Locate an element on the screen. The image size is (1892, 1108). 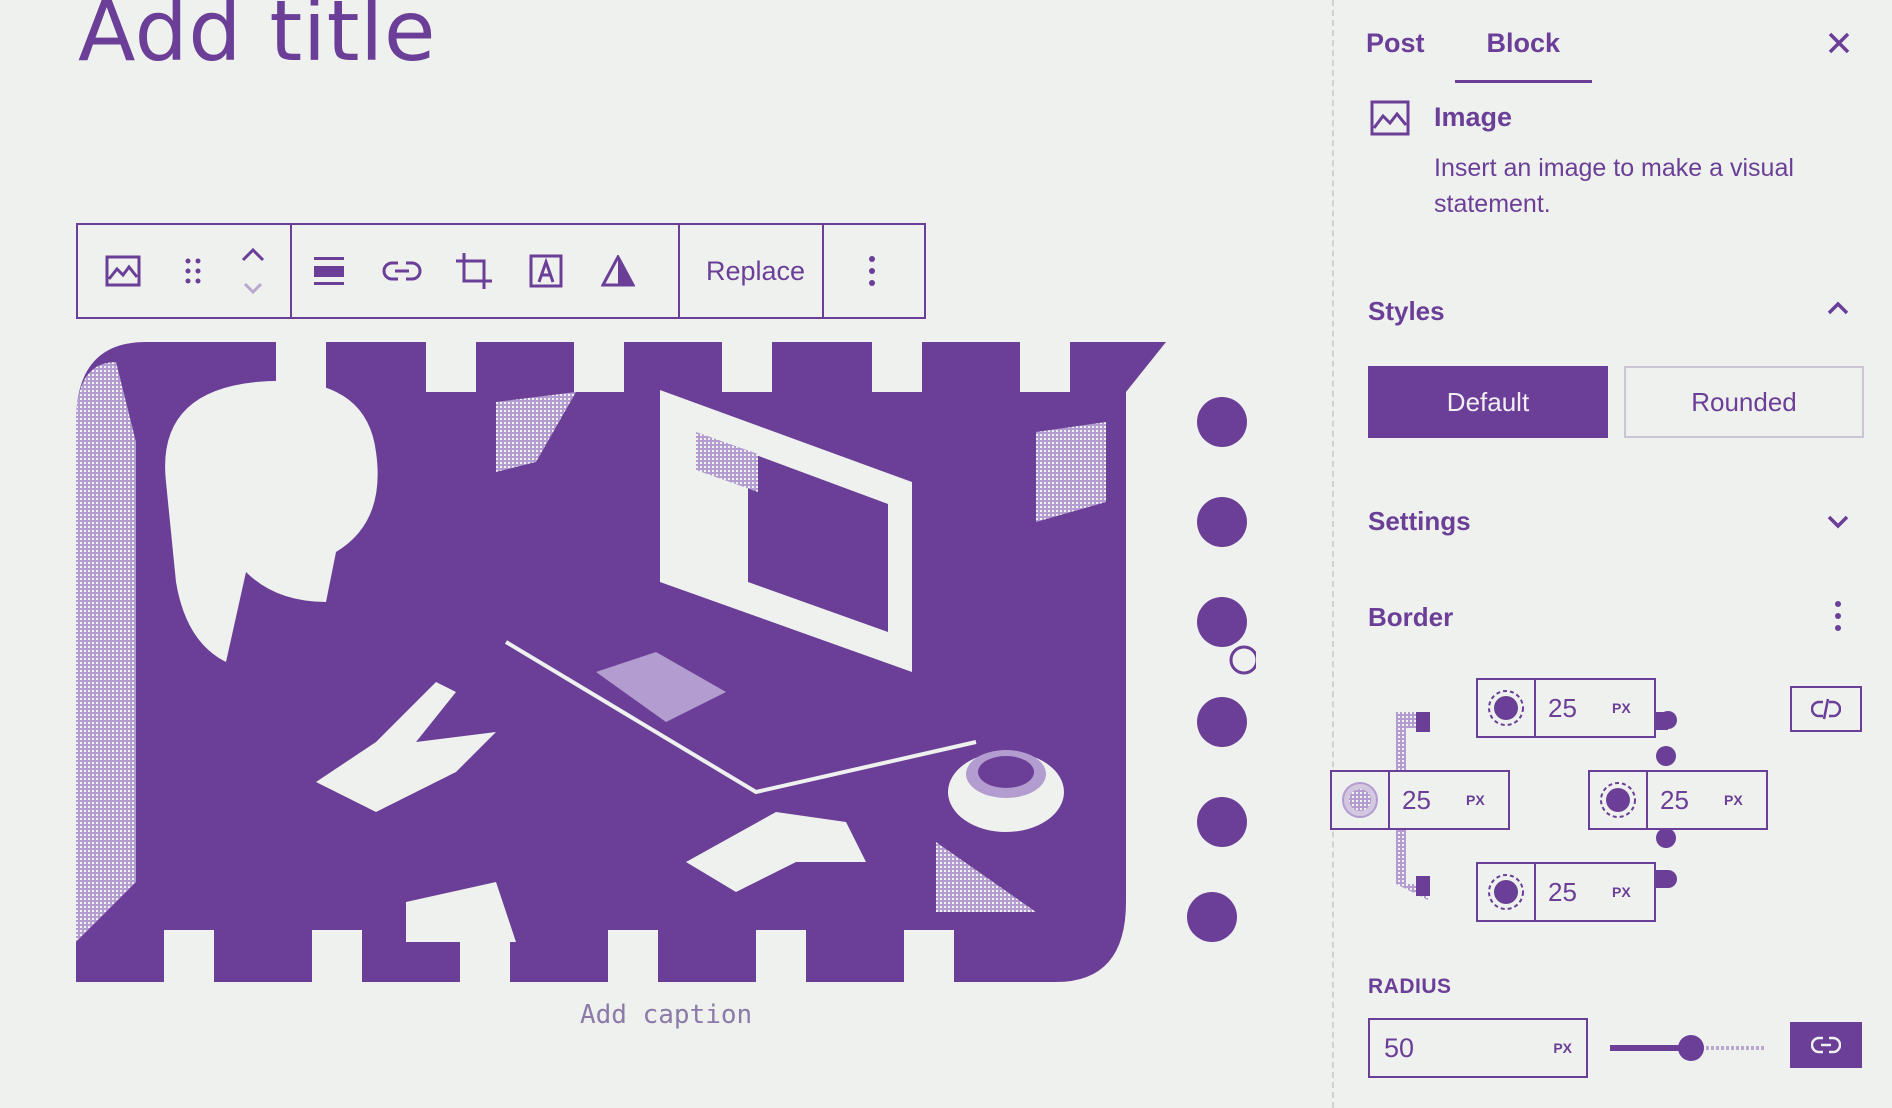
styles-heading: Styles is located at coordinates (1406, 311).